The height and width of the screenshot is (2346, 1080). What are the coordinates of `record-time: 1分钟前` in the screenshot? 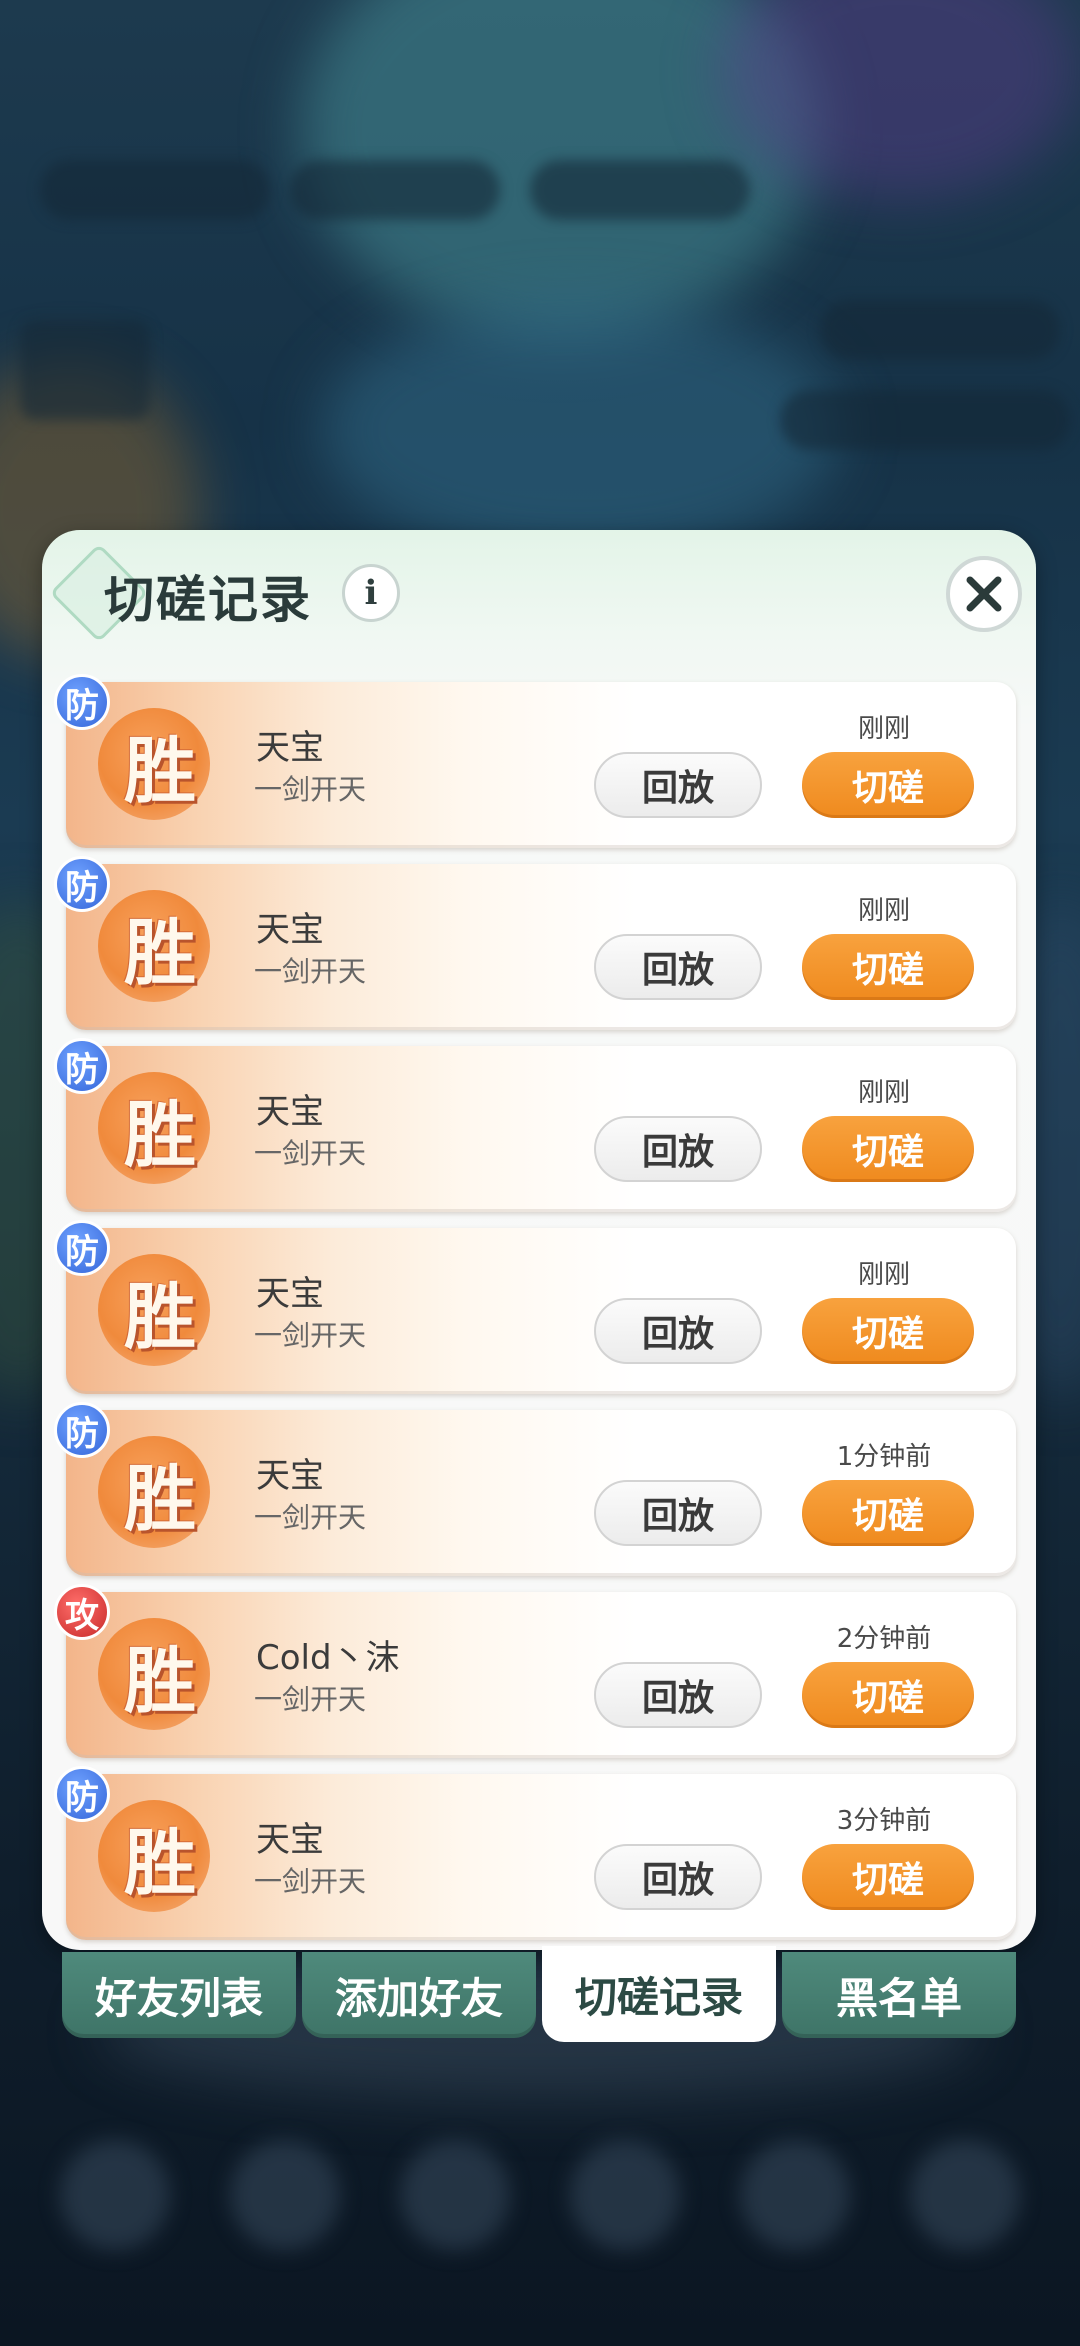 It's located at (884, 1457).